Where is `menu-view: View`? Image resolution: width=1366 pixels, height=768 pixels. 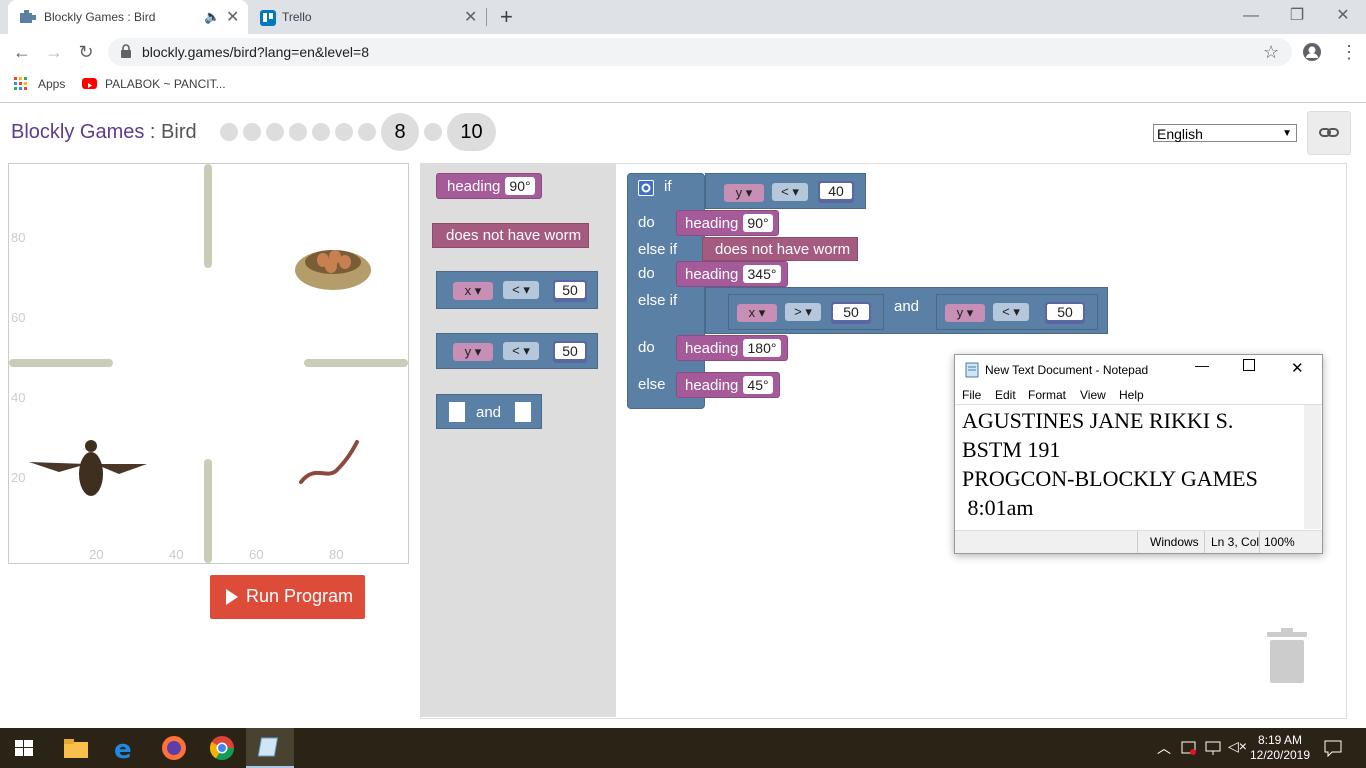 menu-view: View is located at coordinates (1093, 395).